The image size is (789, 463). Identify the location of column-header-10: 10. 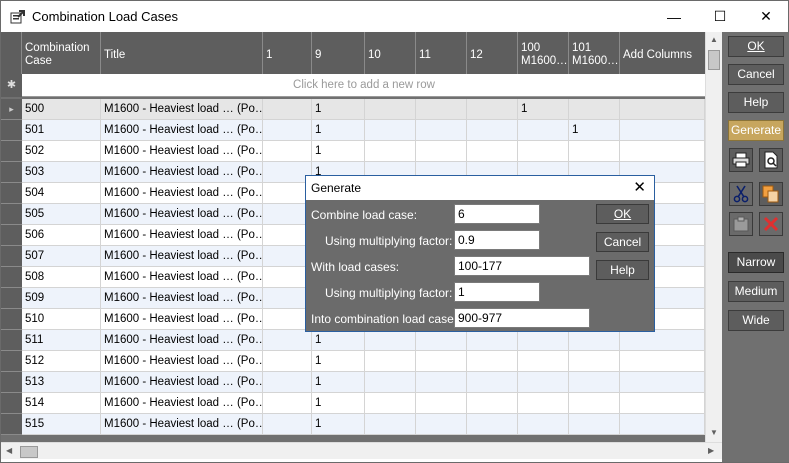
(390, 53).